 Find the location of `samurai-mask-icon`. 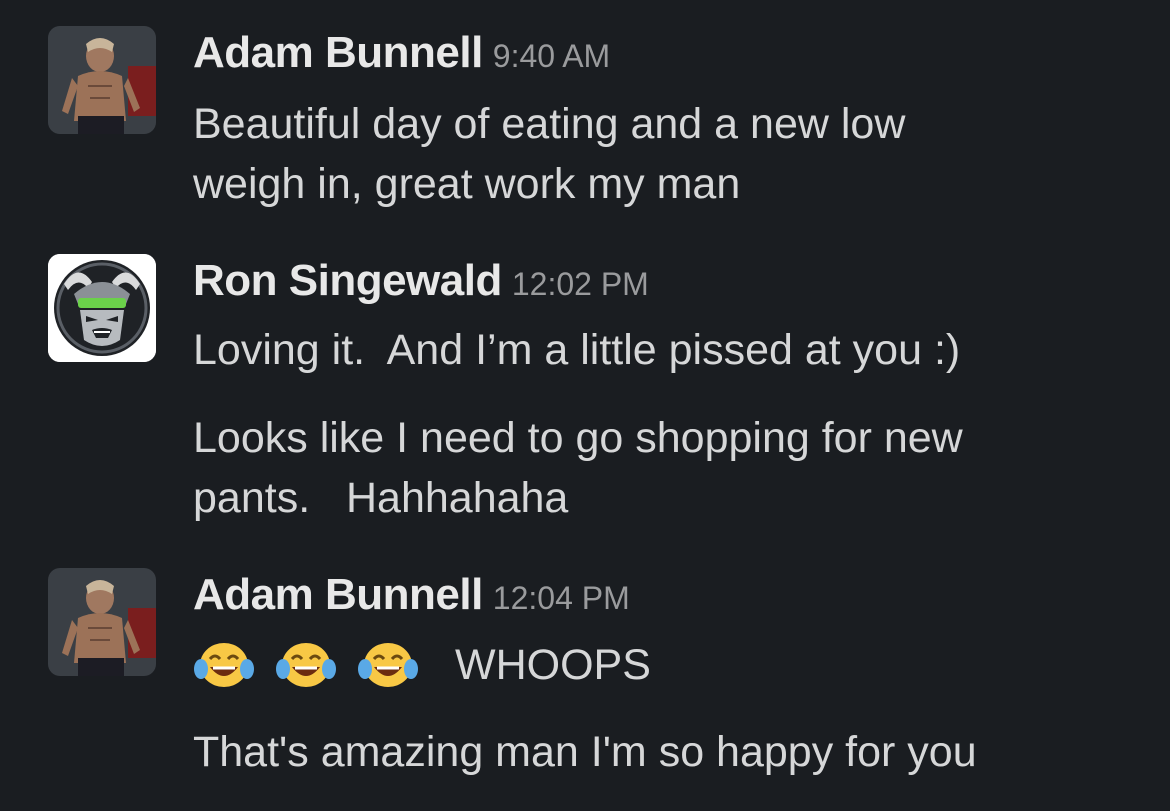

samurai-mask-icon is located at coordinates (102, 308).